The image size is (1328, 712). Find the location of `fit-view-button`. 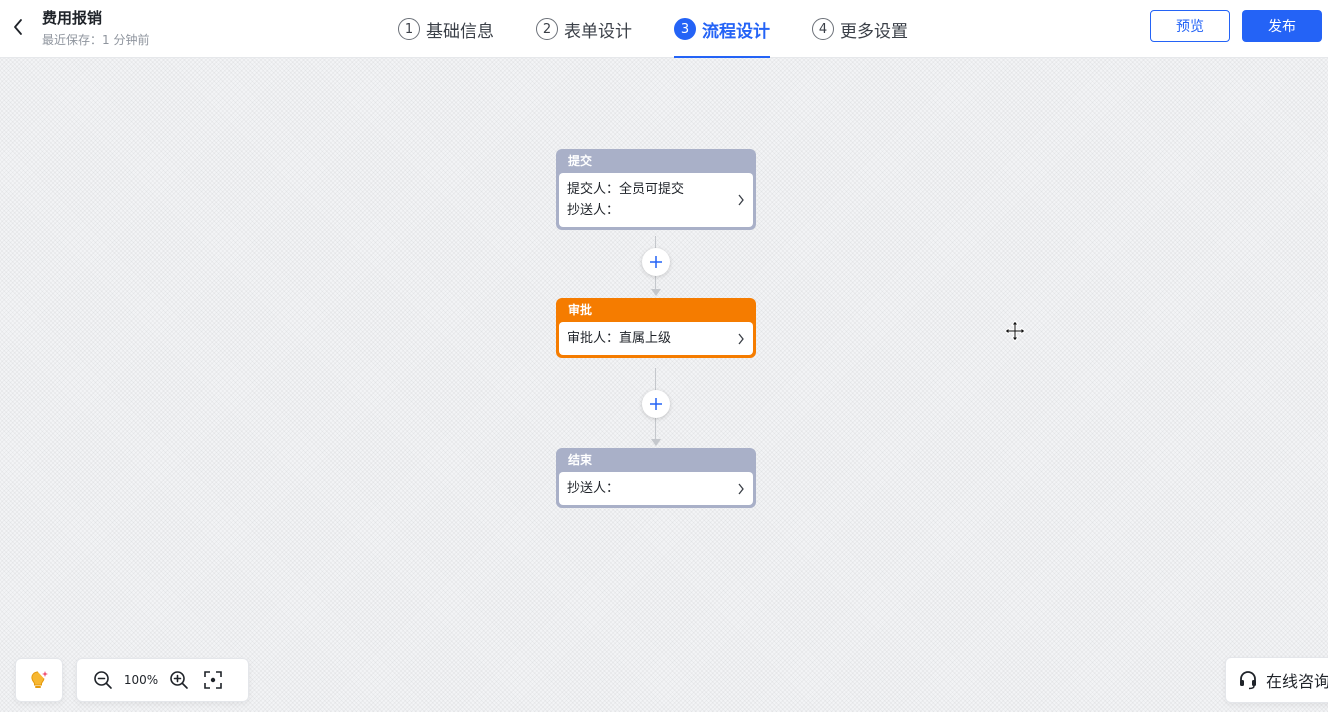

fit-view-button is located at coordinates (213, 680).